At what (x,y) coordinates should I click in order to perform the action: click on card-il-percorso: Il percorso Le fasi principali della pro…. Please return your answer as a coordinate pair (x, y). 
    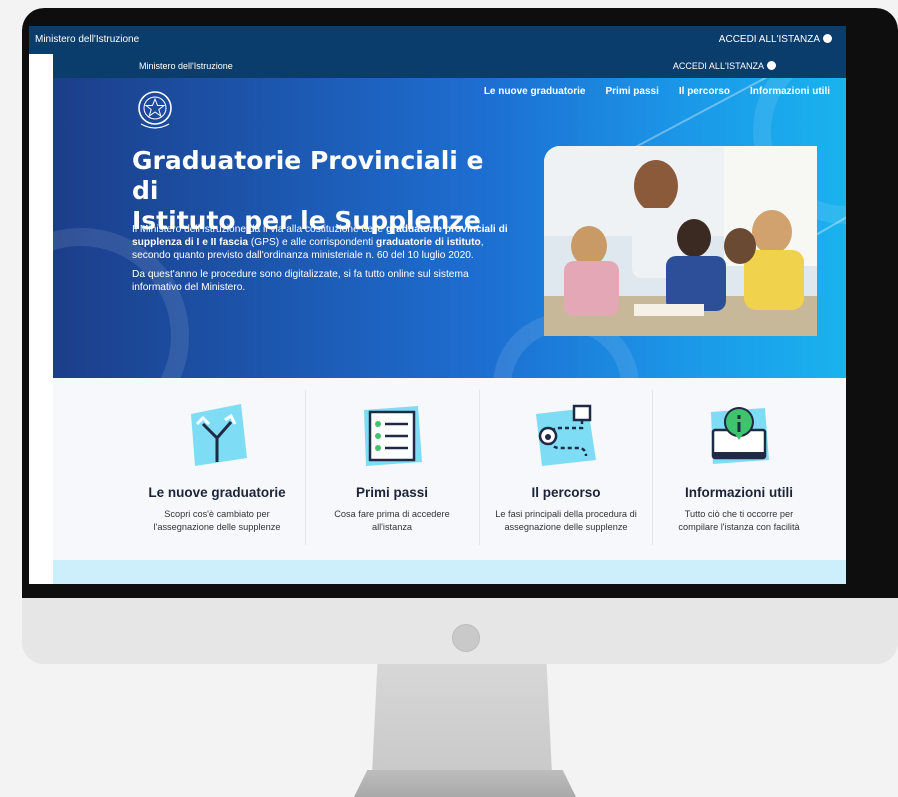
    Looking at the image, I should click on (566, 469).